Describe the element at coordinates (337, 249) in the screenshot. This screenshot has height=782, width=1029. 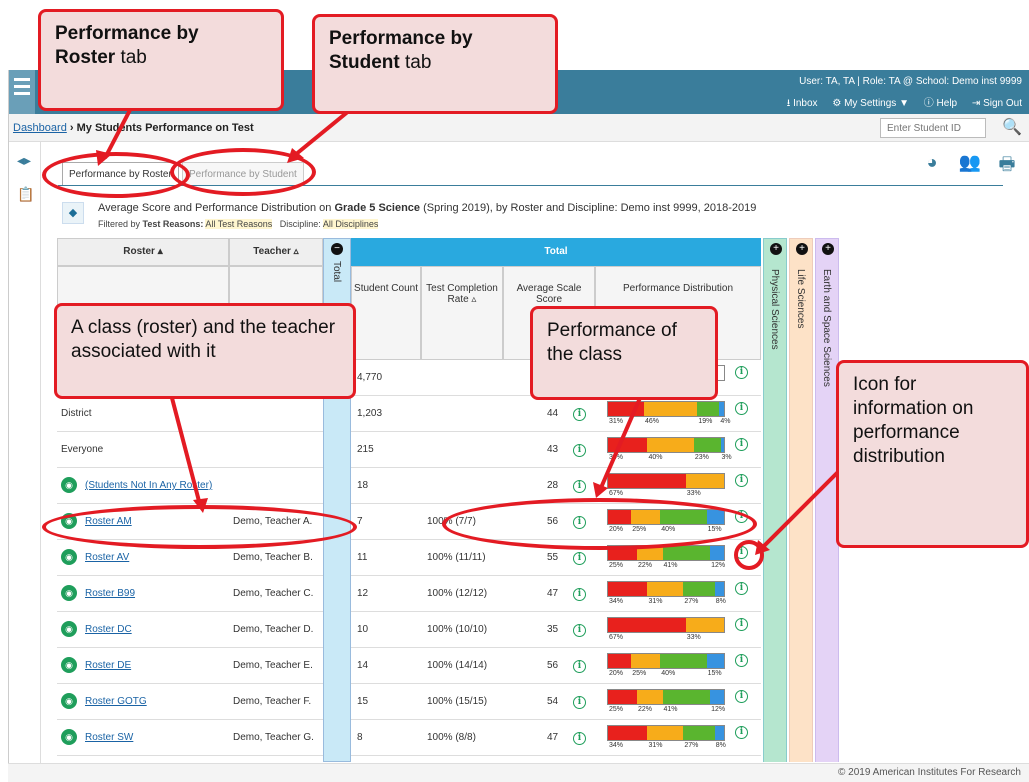
I see `collapse-total-icon: −` at that location.